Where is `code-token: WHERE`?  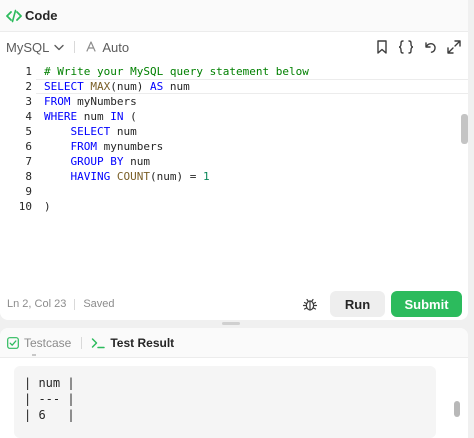
code-token: WHERE is located at coordinates (61, 116).